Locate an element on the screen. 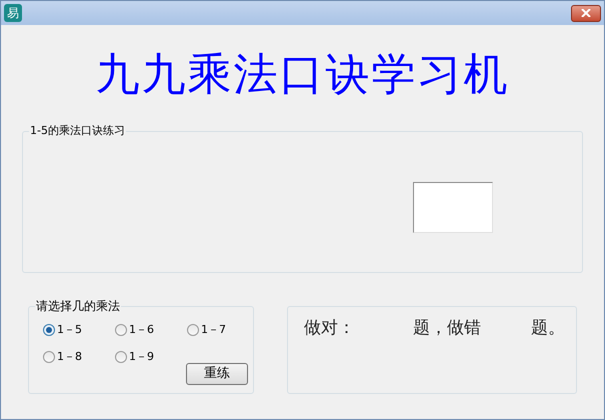  range-radio: 1－5 is located at coordinates (62, 329).